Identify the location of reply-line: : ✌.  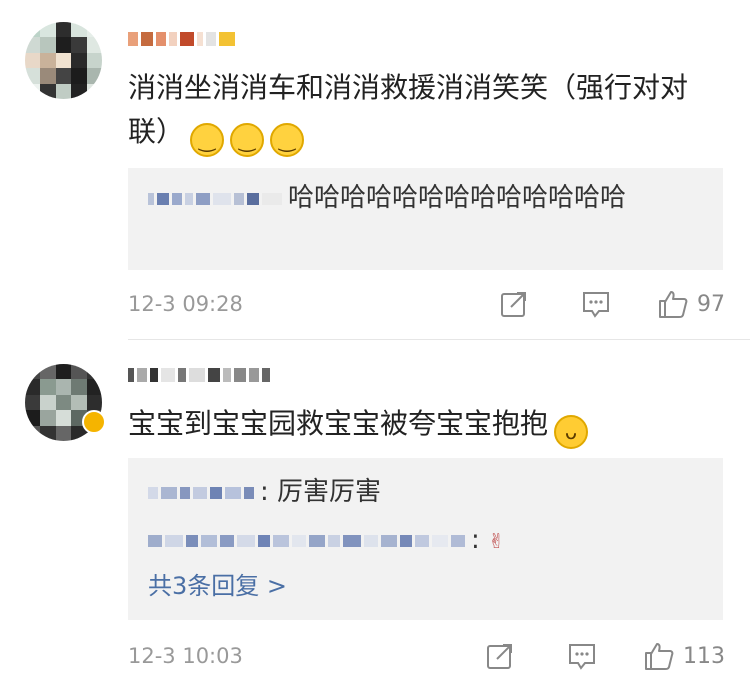
(425, 540).